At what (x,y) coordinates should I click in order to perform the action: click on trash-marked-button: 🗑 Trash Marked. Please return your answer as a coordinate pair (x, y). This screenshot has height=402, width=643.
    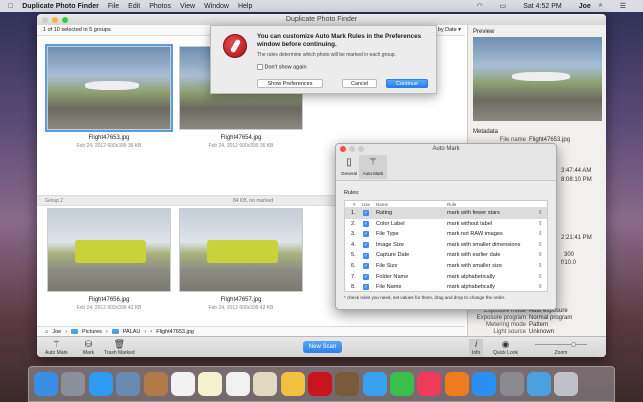
    Looking at the image, I should click on (119, 347).